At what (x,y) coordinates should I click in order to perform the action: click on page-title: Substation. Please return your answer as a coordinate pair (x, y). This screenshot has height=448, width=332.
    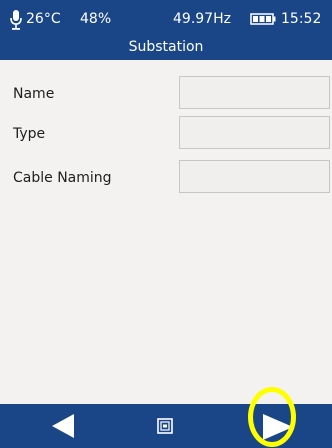
    Looking at the image, I should click on (166, 47).